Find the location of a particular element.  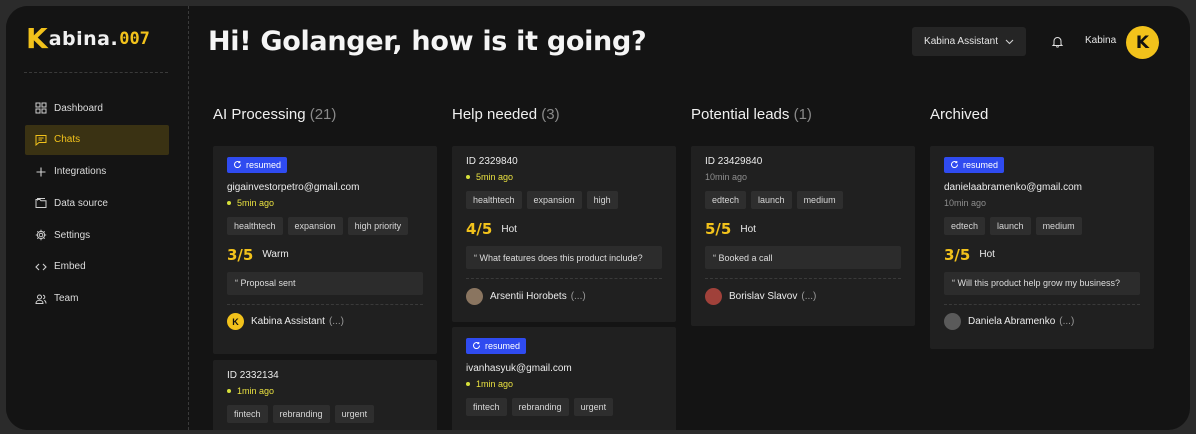

tag-list: edtech launch medium is located at coordinates (803, 200).